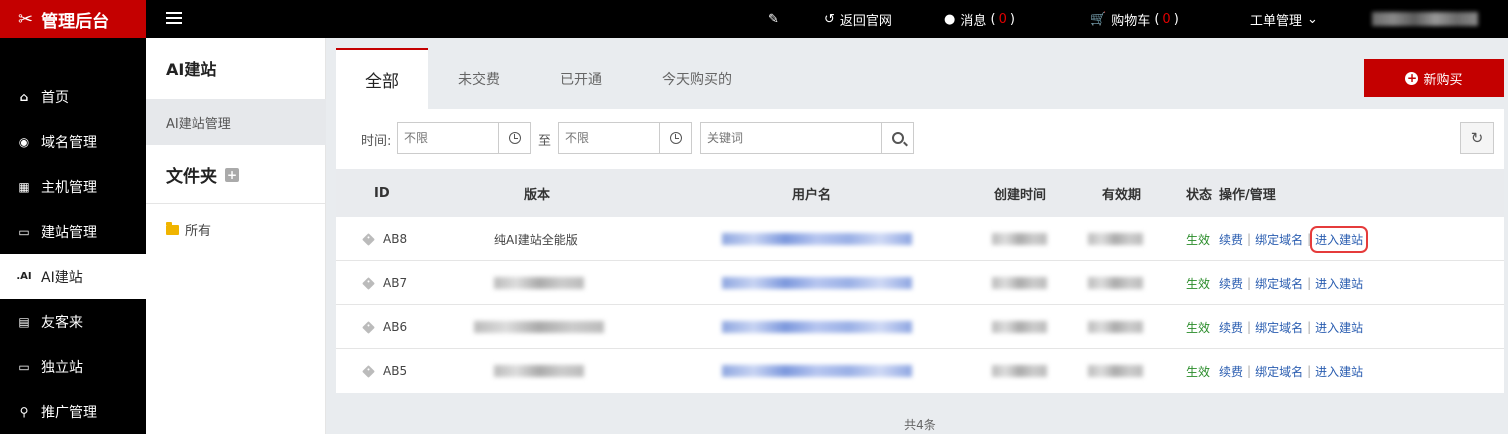  I want to click on messages-link: ● 消息 (0), so click(979, 19).